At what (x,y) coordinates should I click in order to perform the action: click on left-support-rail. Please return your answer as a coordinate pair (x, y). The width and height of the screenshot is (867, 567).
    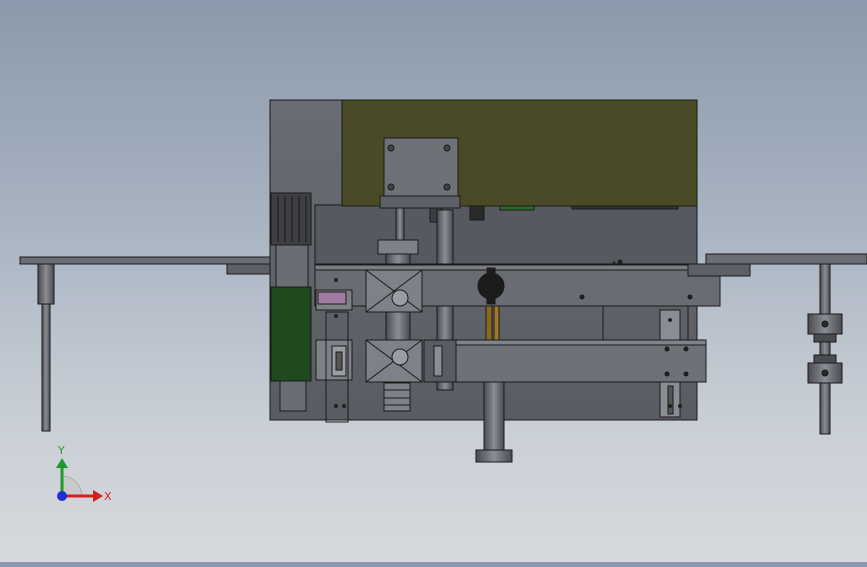
    Looking at the image, I should click on (145, 344).